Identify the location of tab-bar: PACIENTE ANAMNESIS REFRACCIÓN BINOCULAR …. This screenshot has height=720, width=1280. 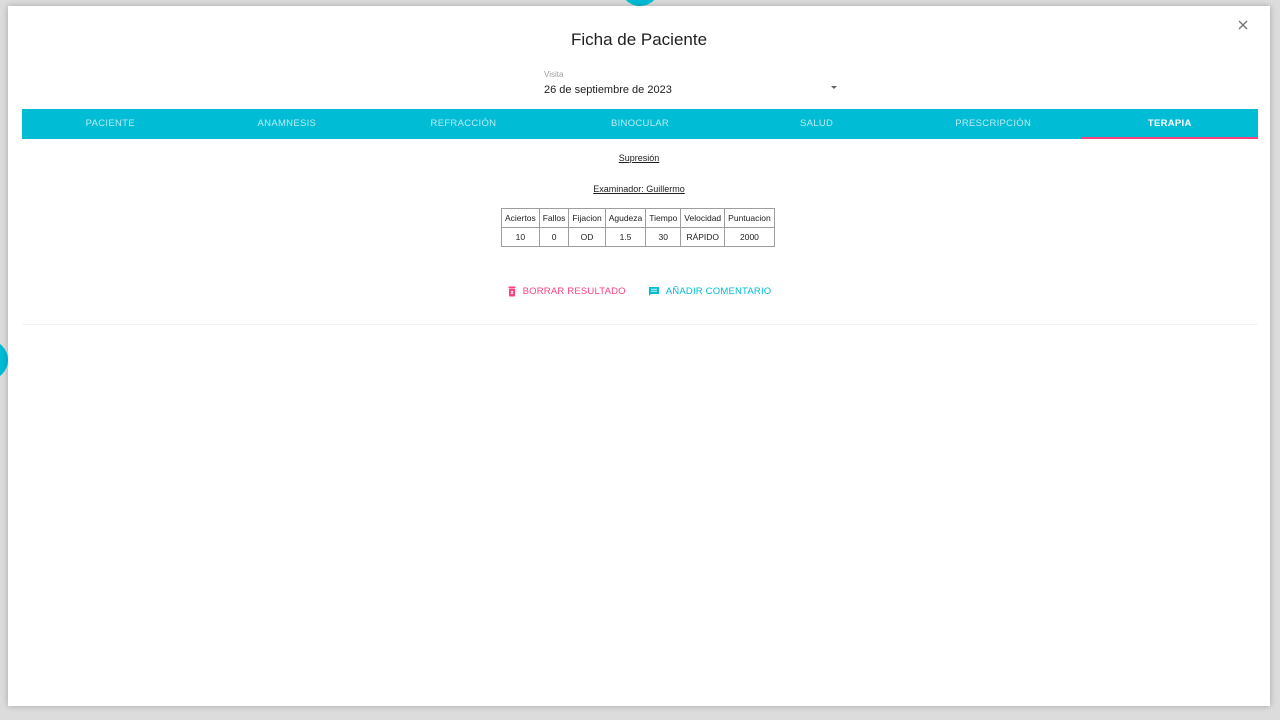
(640, 124).